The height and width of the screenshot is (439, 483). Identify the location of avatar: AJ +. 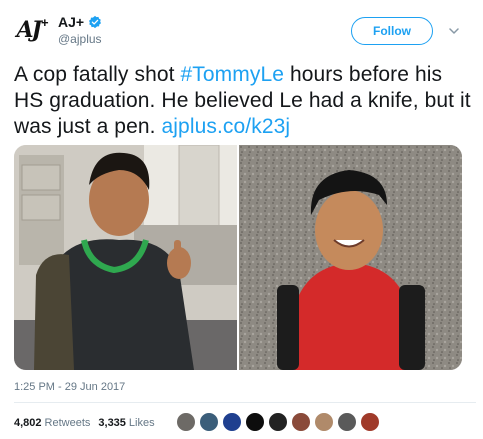
(32, 30).